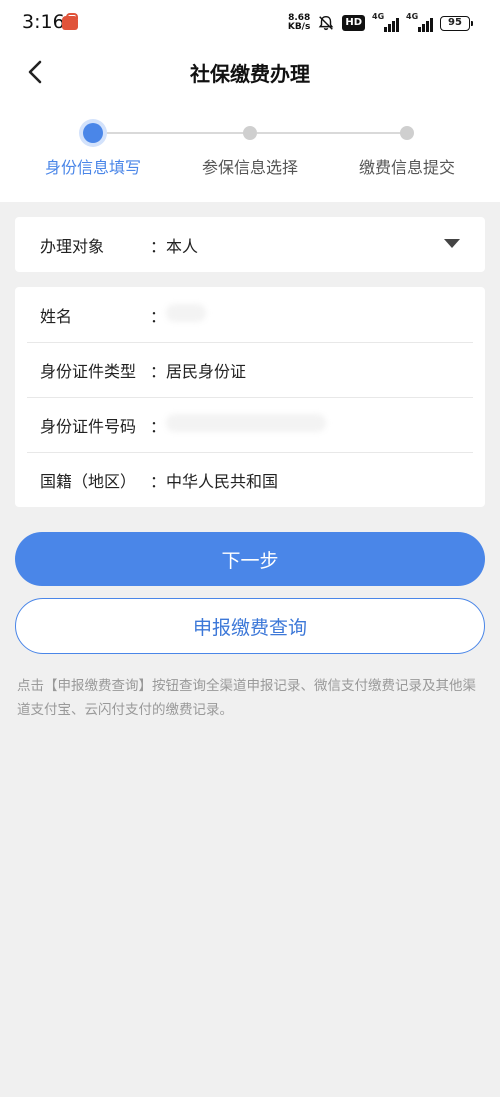  I want to click on nationality-colon: ：, so click(158, 481).